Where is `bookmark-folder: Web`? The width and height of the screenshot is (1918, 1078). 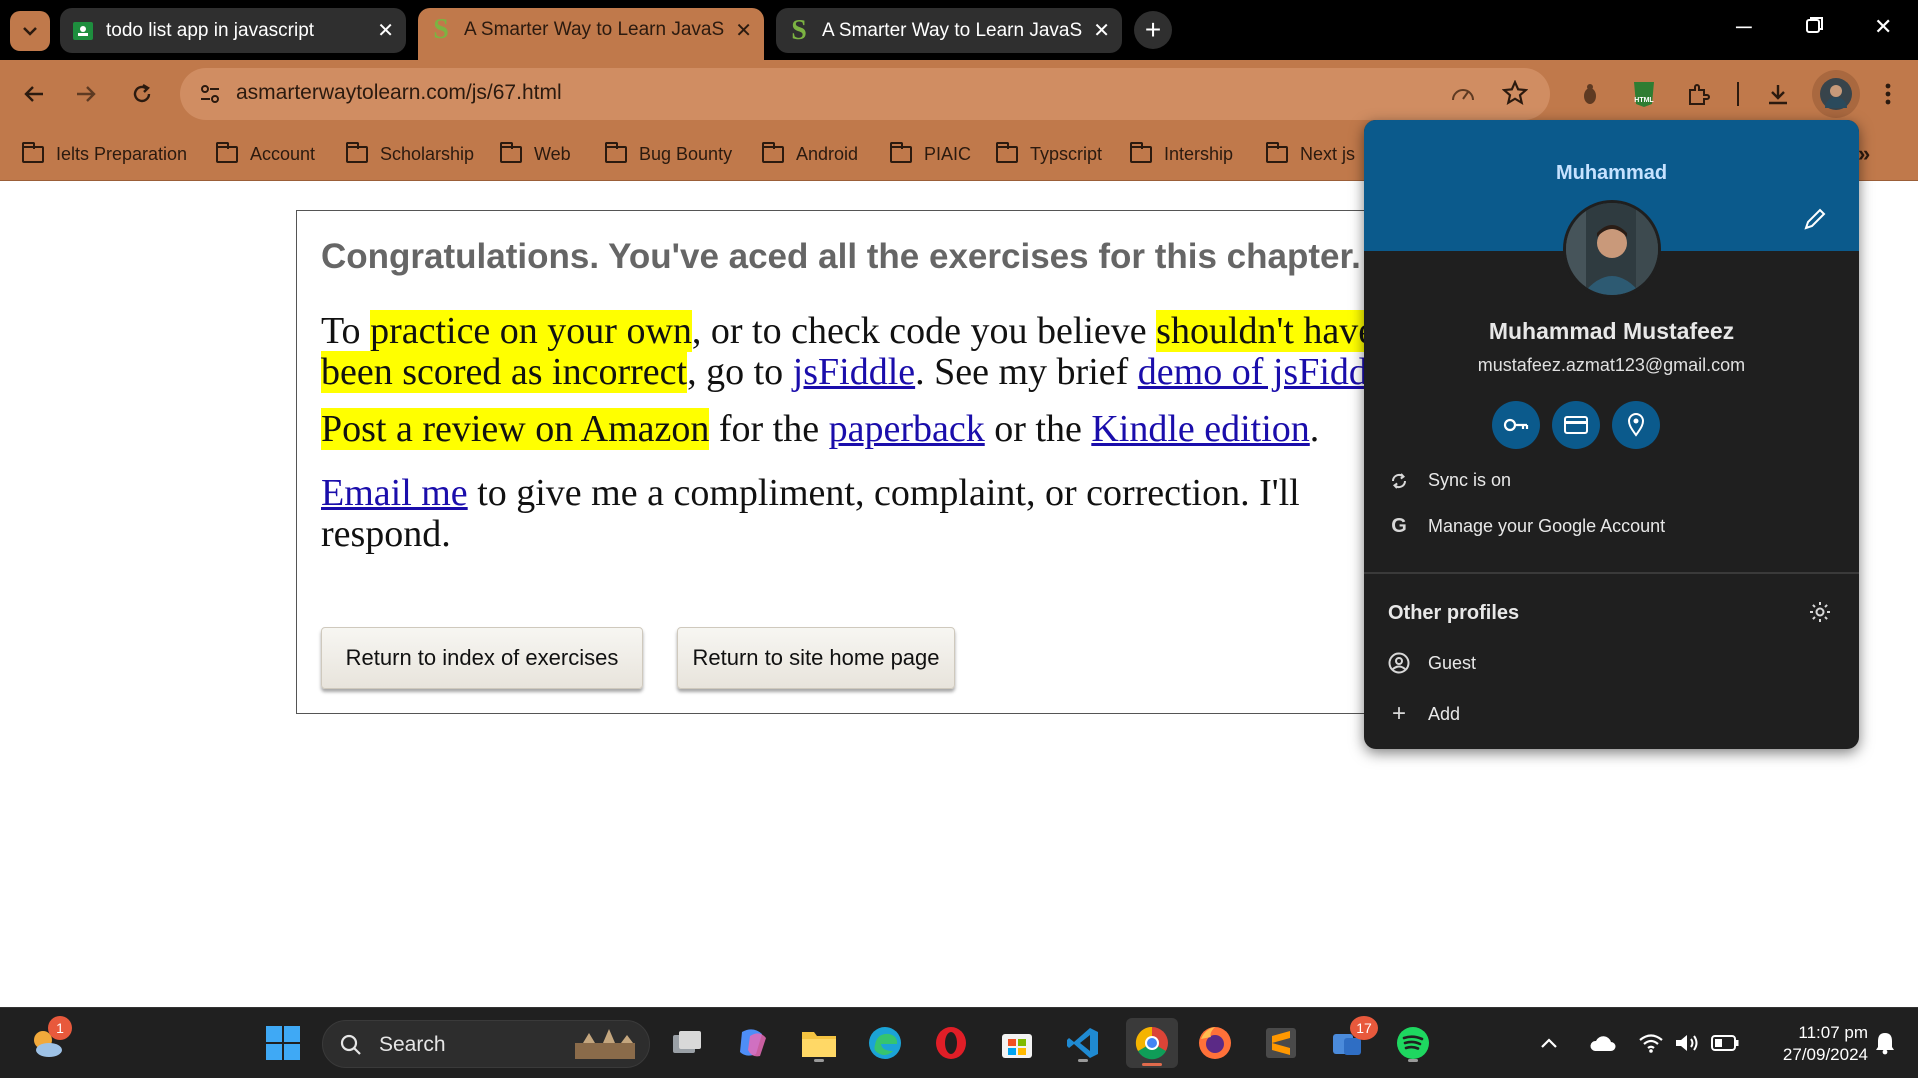
bookmark-folder: Web is located at coordinates (535, 154).